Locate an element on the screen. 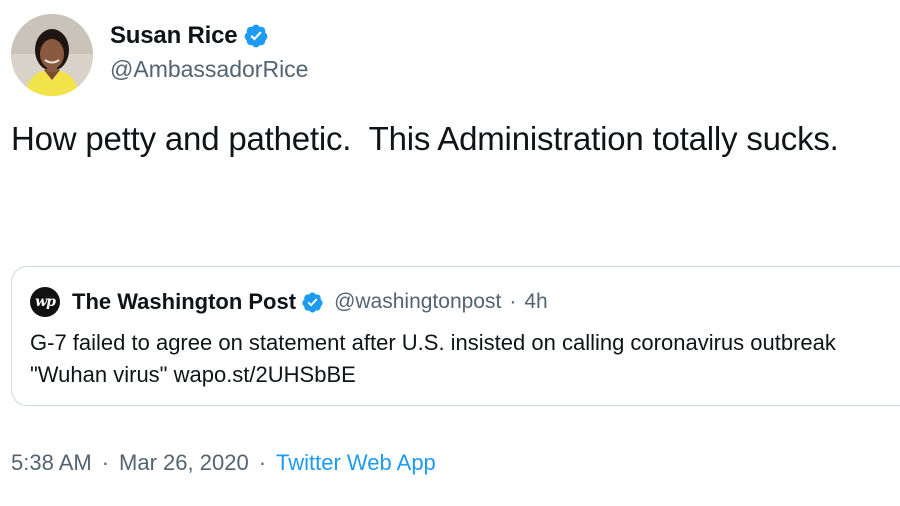 This screenshot has height=506, width=900. tweet-header: Susan Rice @AmbassadorRice is located at coordinates (159, 55).